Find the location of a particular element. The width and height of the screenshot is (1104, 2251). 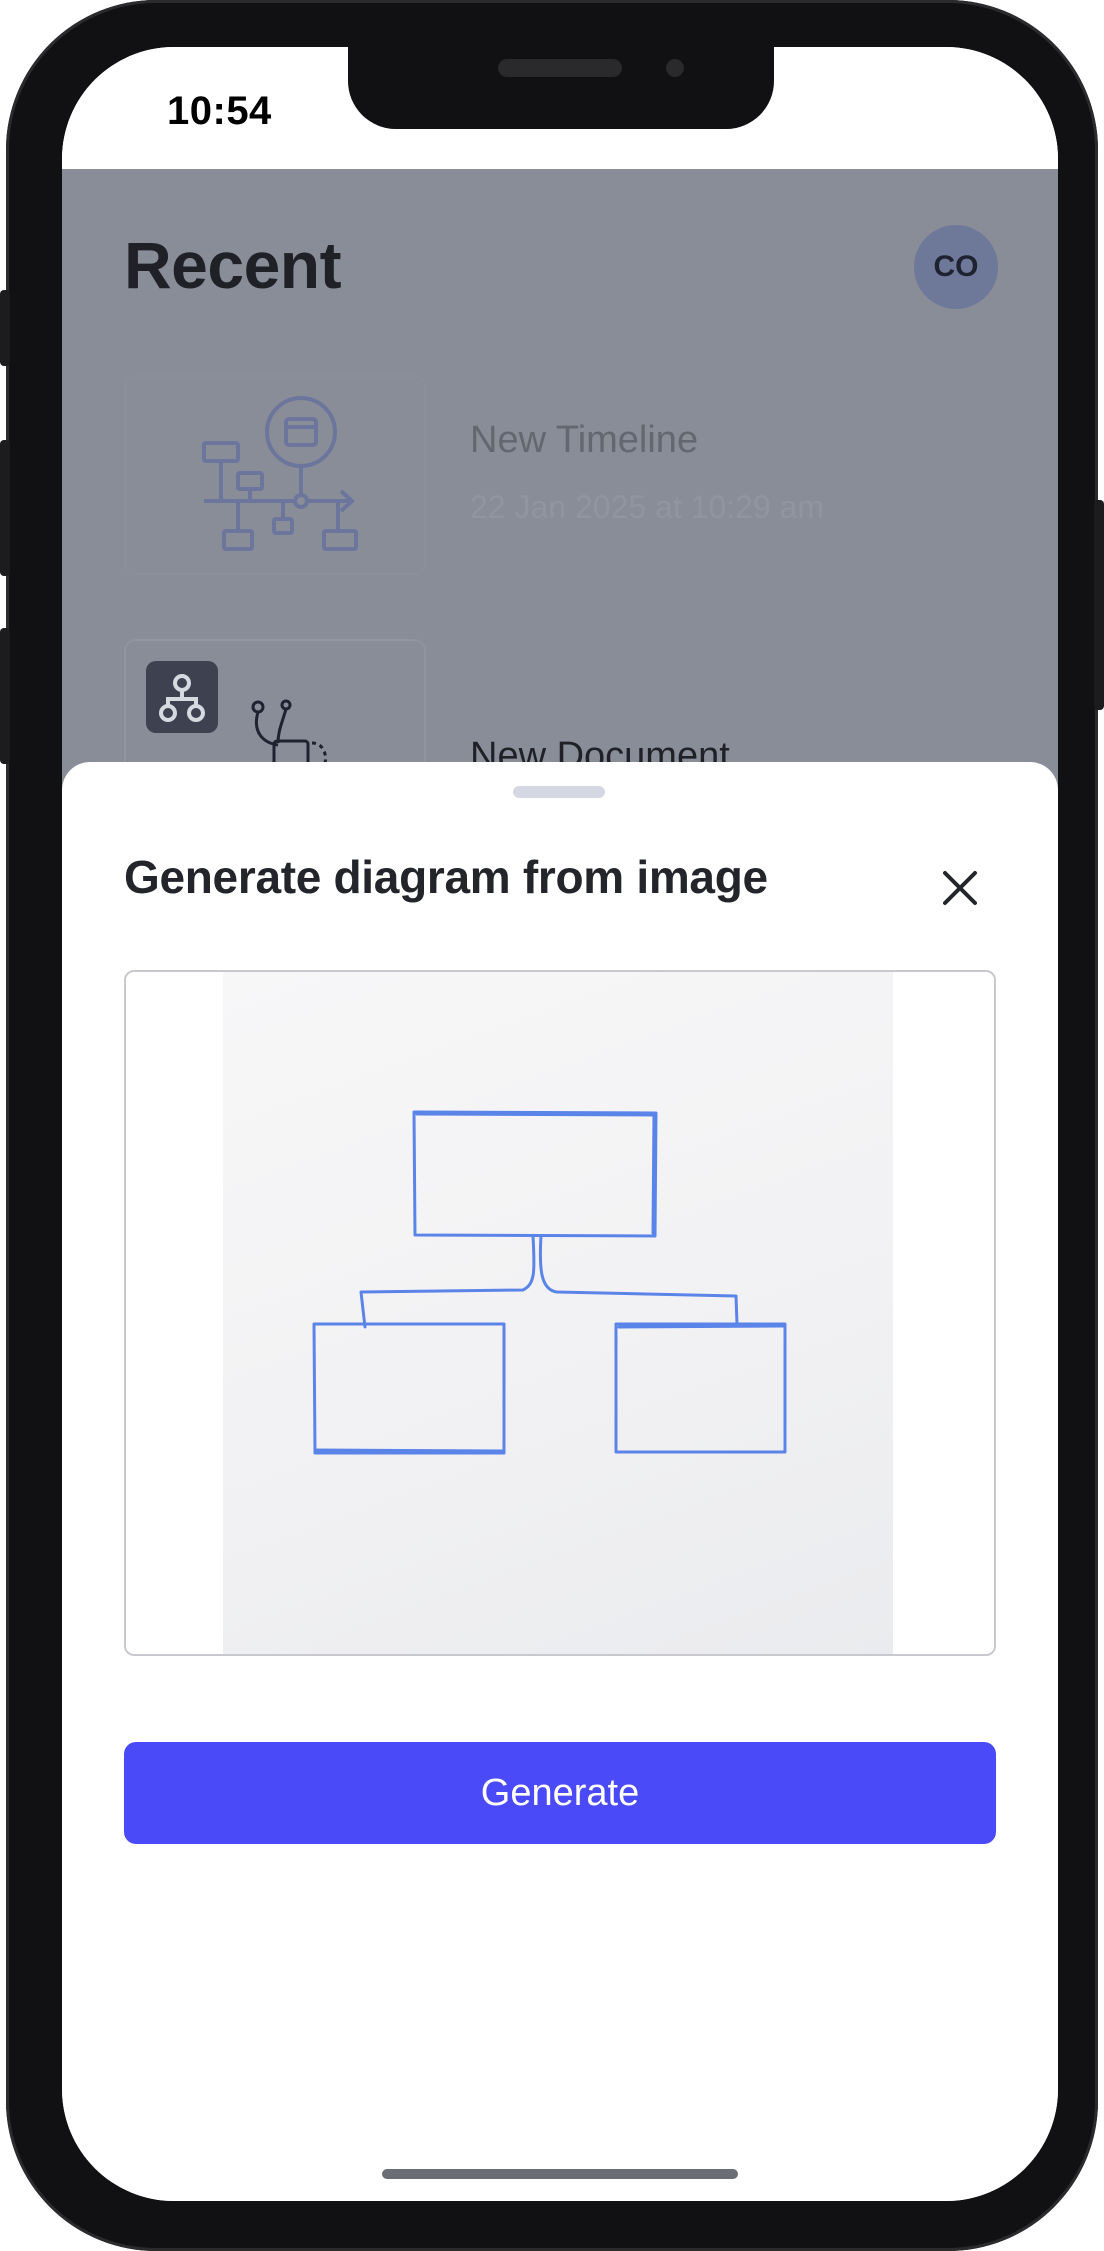

hierarchy-sketch is located at coordinates (549, 1282).